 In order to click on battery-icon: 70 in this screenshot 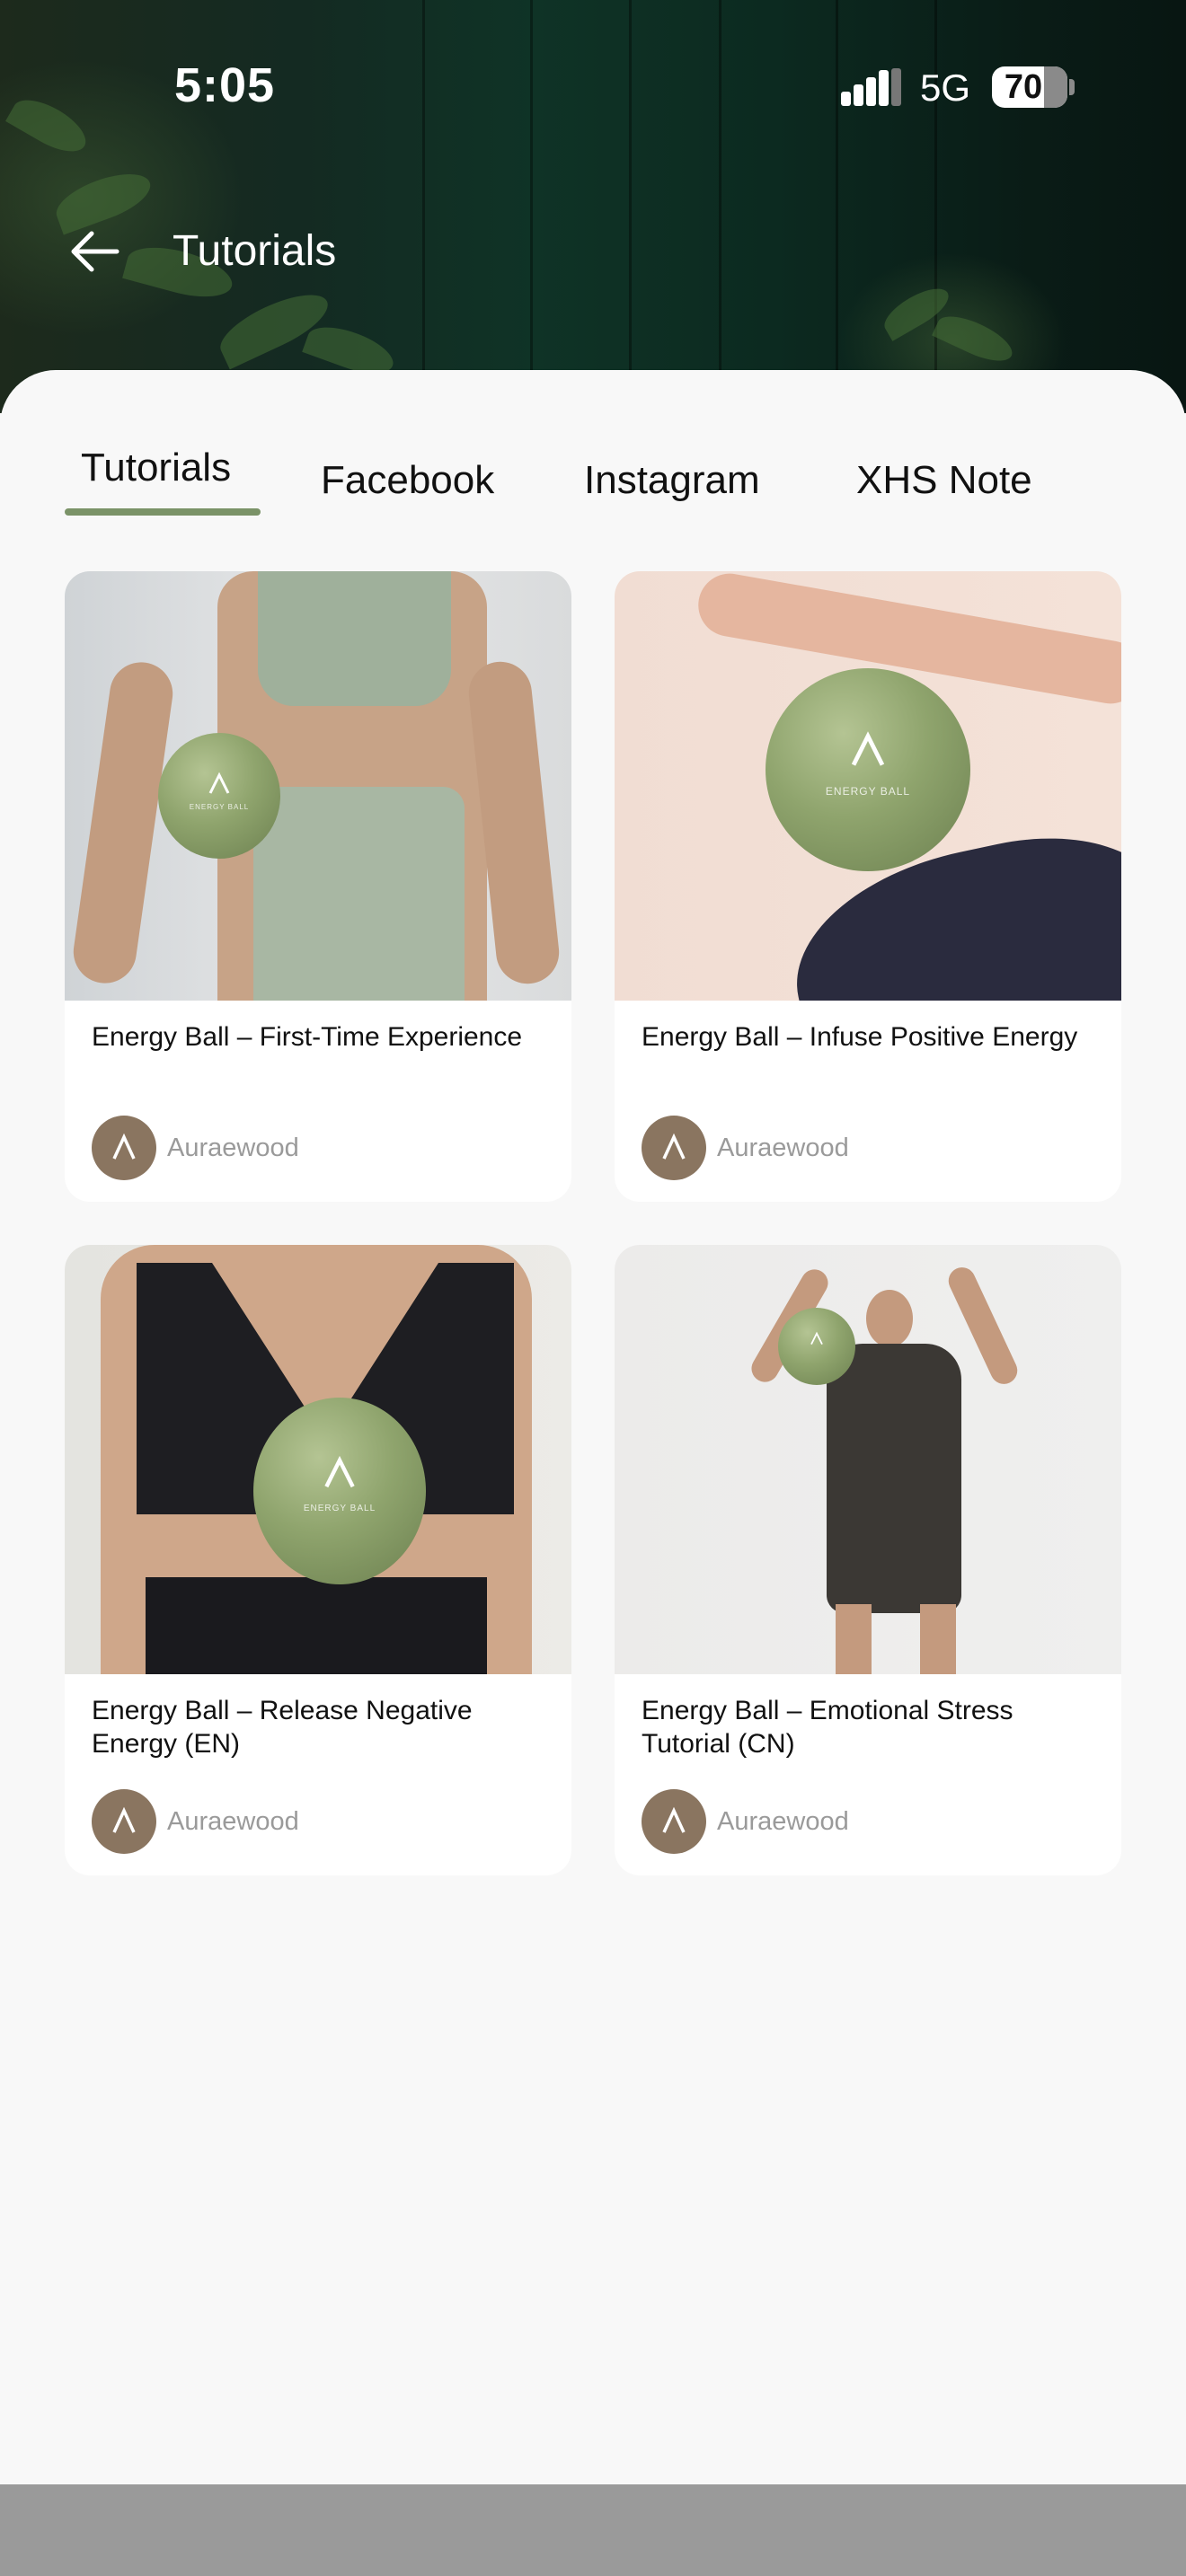, I will do `click(1029, 87)`.